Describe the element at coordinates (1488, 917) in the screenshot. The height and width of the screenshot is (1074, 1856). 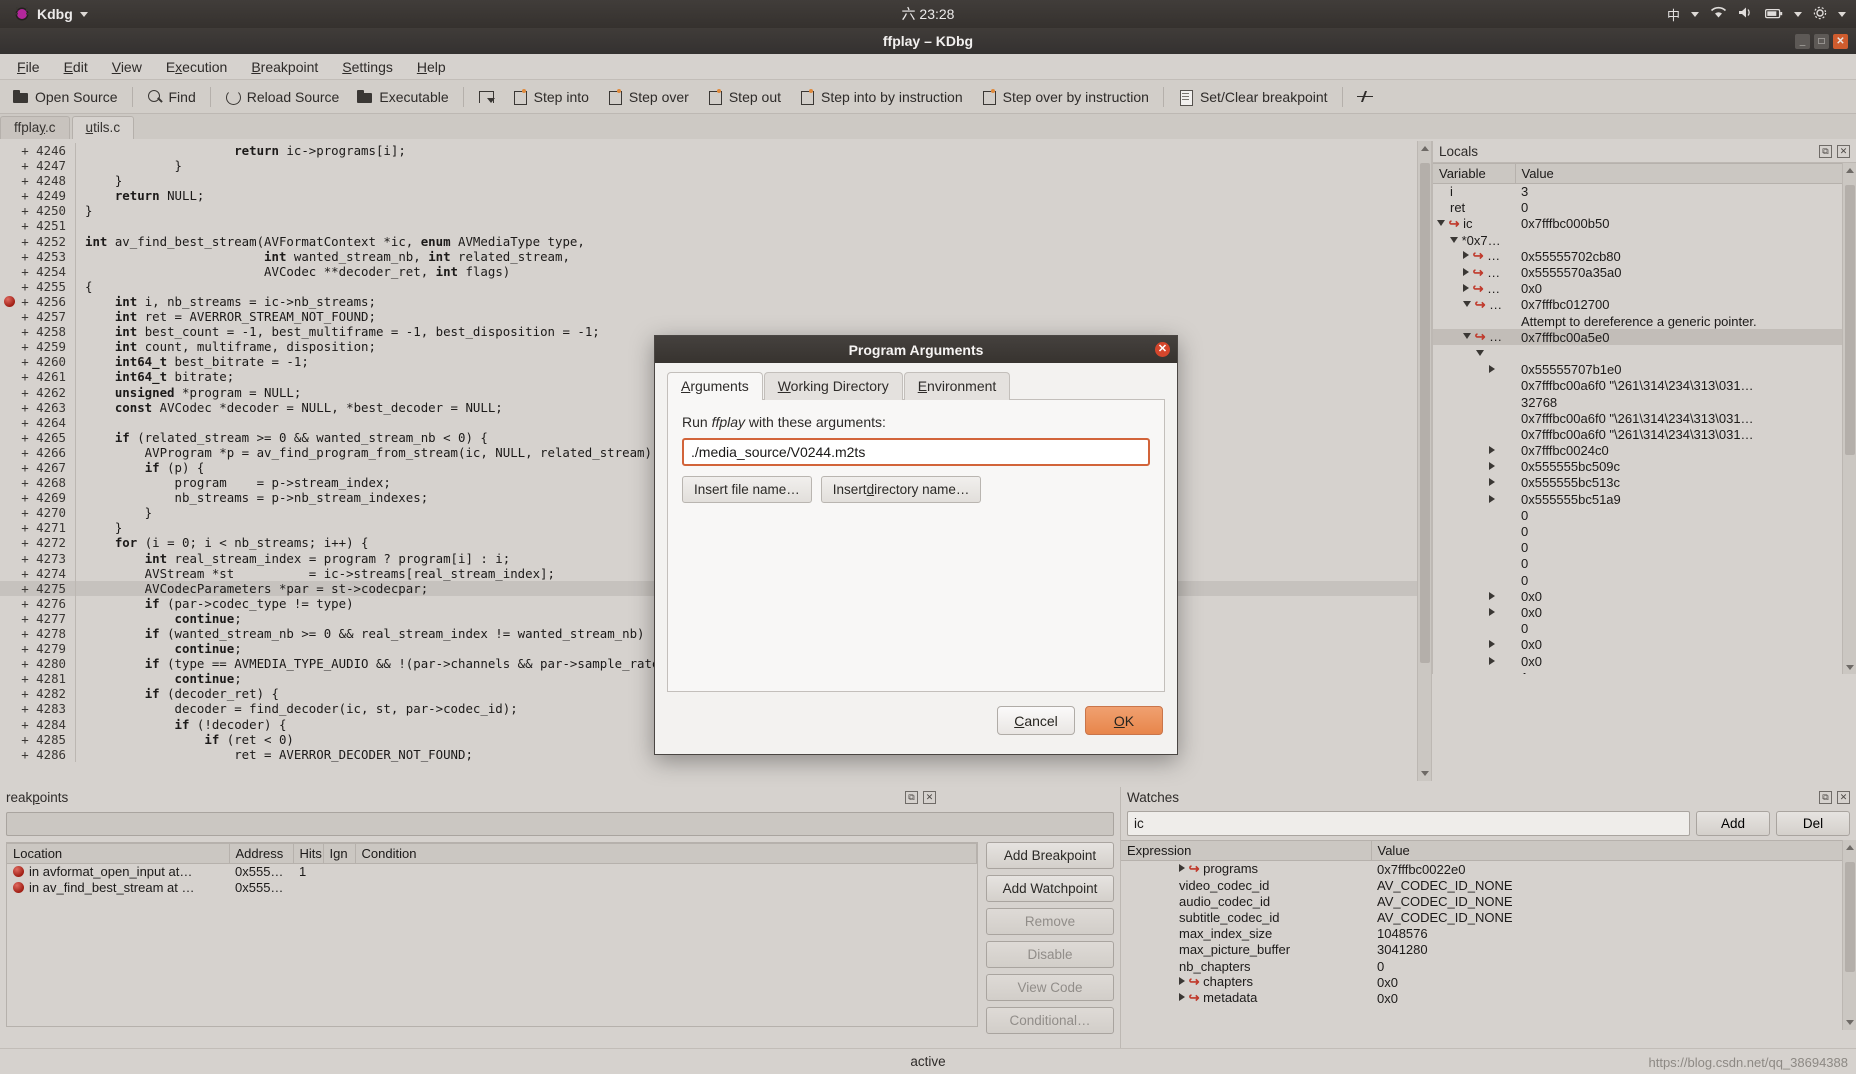
I see `watch-row: subtitle_codec_id AV_CODEC_ID_NONE` at that location.